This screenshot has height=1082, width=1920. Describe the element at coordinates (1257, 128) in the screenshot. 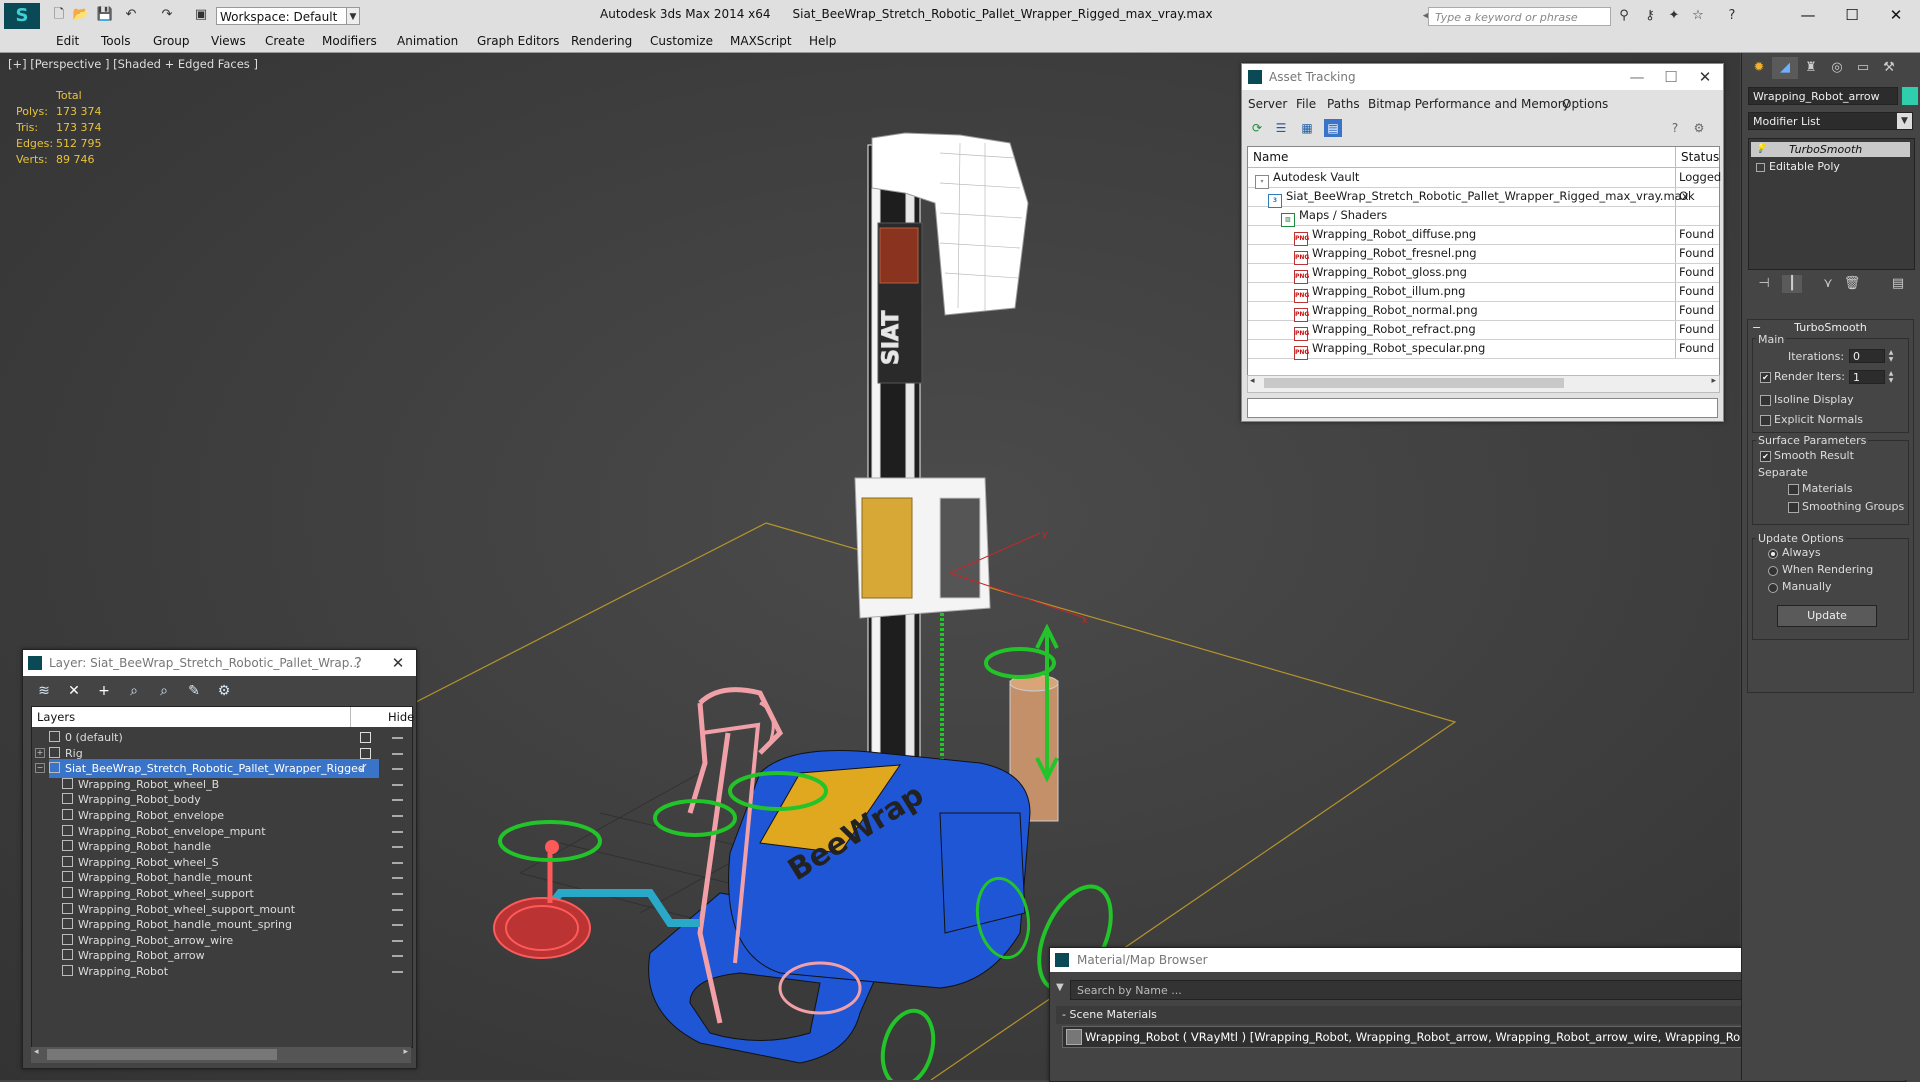

I see `refresh-icon: ⟳` at that location.